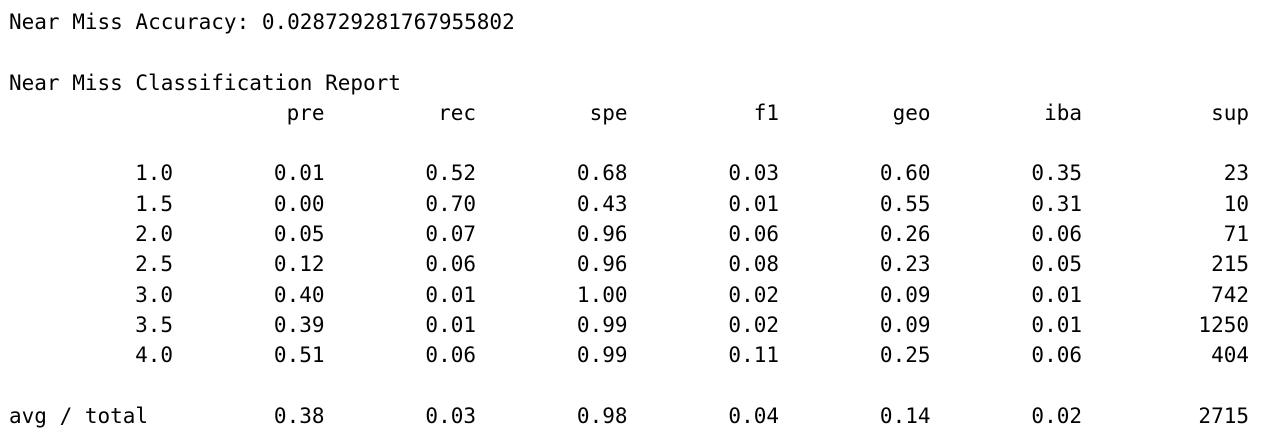  I want to click on cell-f1: 0.06, so click(753, 234).